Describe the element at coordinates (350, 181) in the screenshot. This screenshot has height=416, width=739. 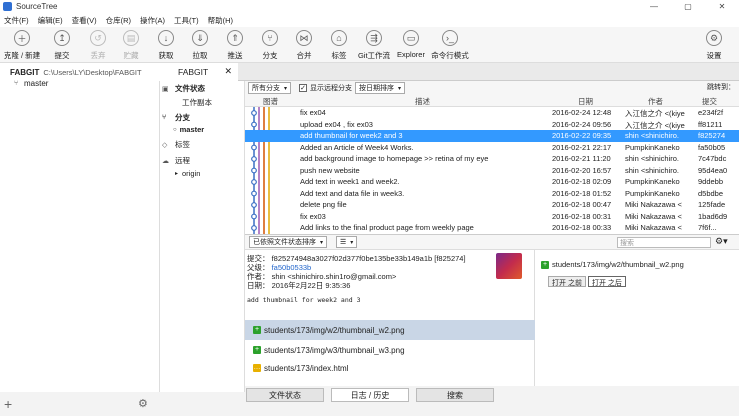
I see `commit-description: Add text in week1 and week2.` at that location.